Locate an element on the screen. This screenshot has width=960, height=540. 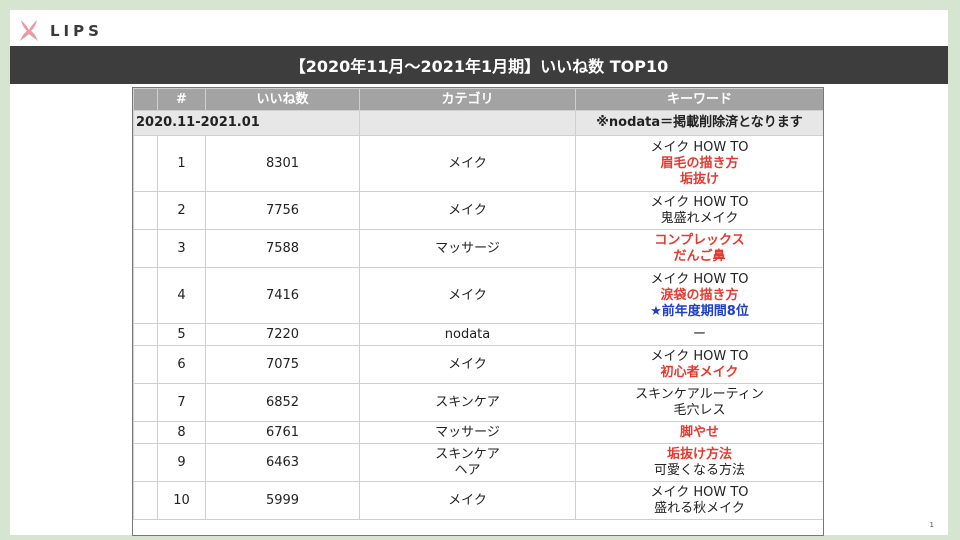
header-spacer is located at coordinates (145, 99).